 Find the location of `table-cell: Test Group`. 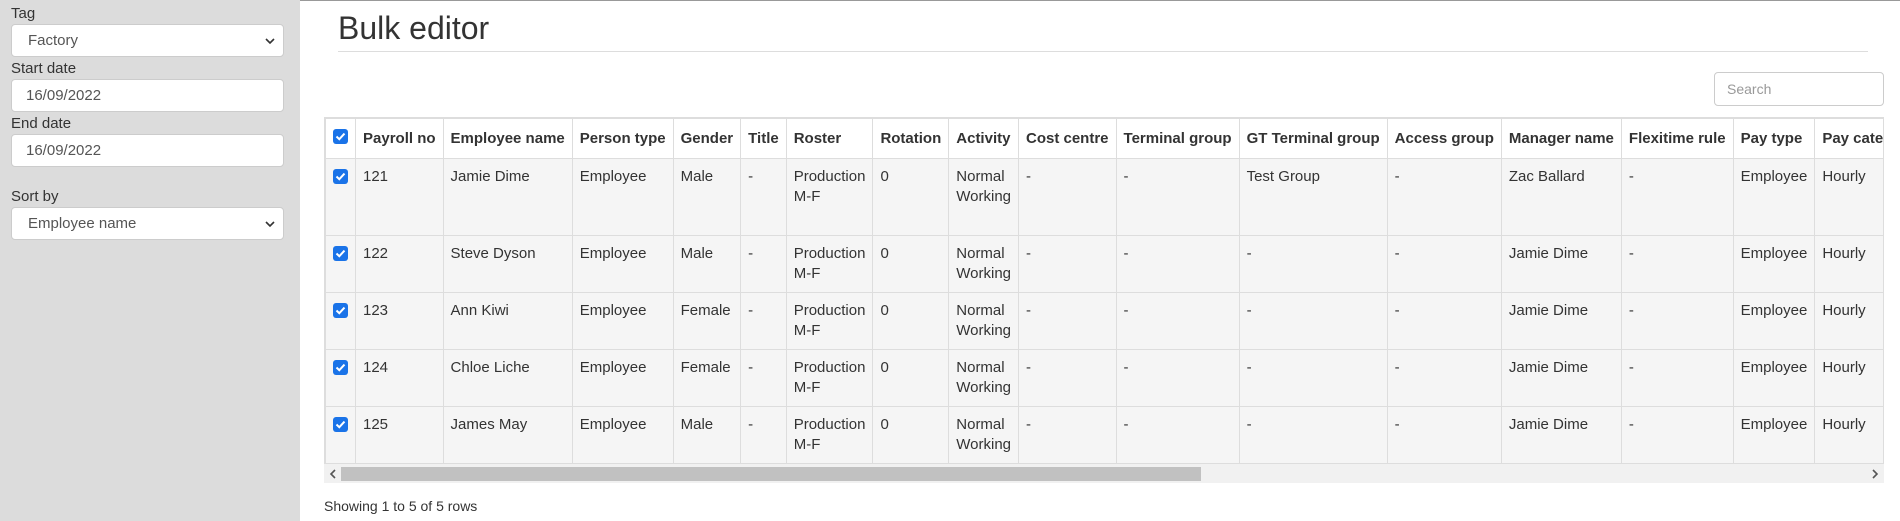

table-cell: Test Group is located at coordinates (1313, 197).